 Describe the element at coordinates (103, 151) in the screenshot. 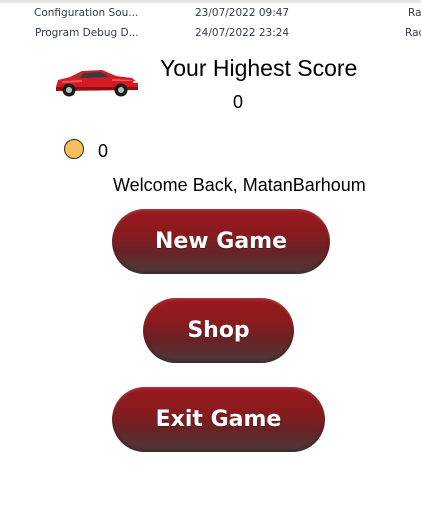

I see `coin-count: 0` at that location.